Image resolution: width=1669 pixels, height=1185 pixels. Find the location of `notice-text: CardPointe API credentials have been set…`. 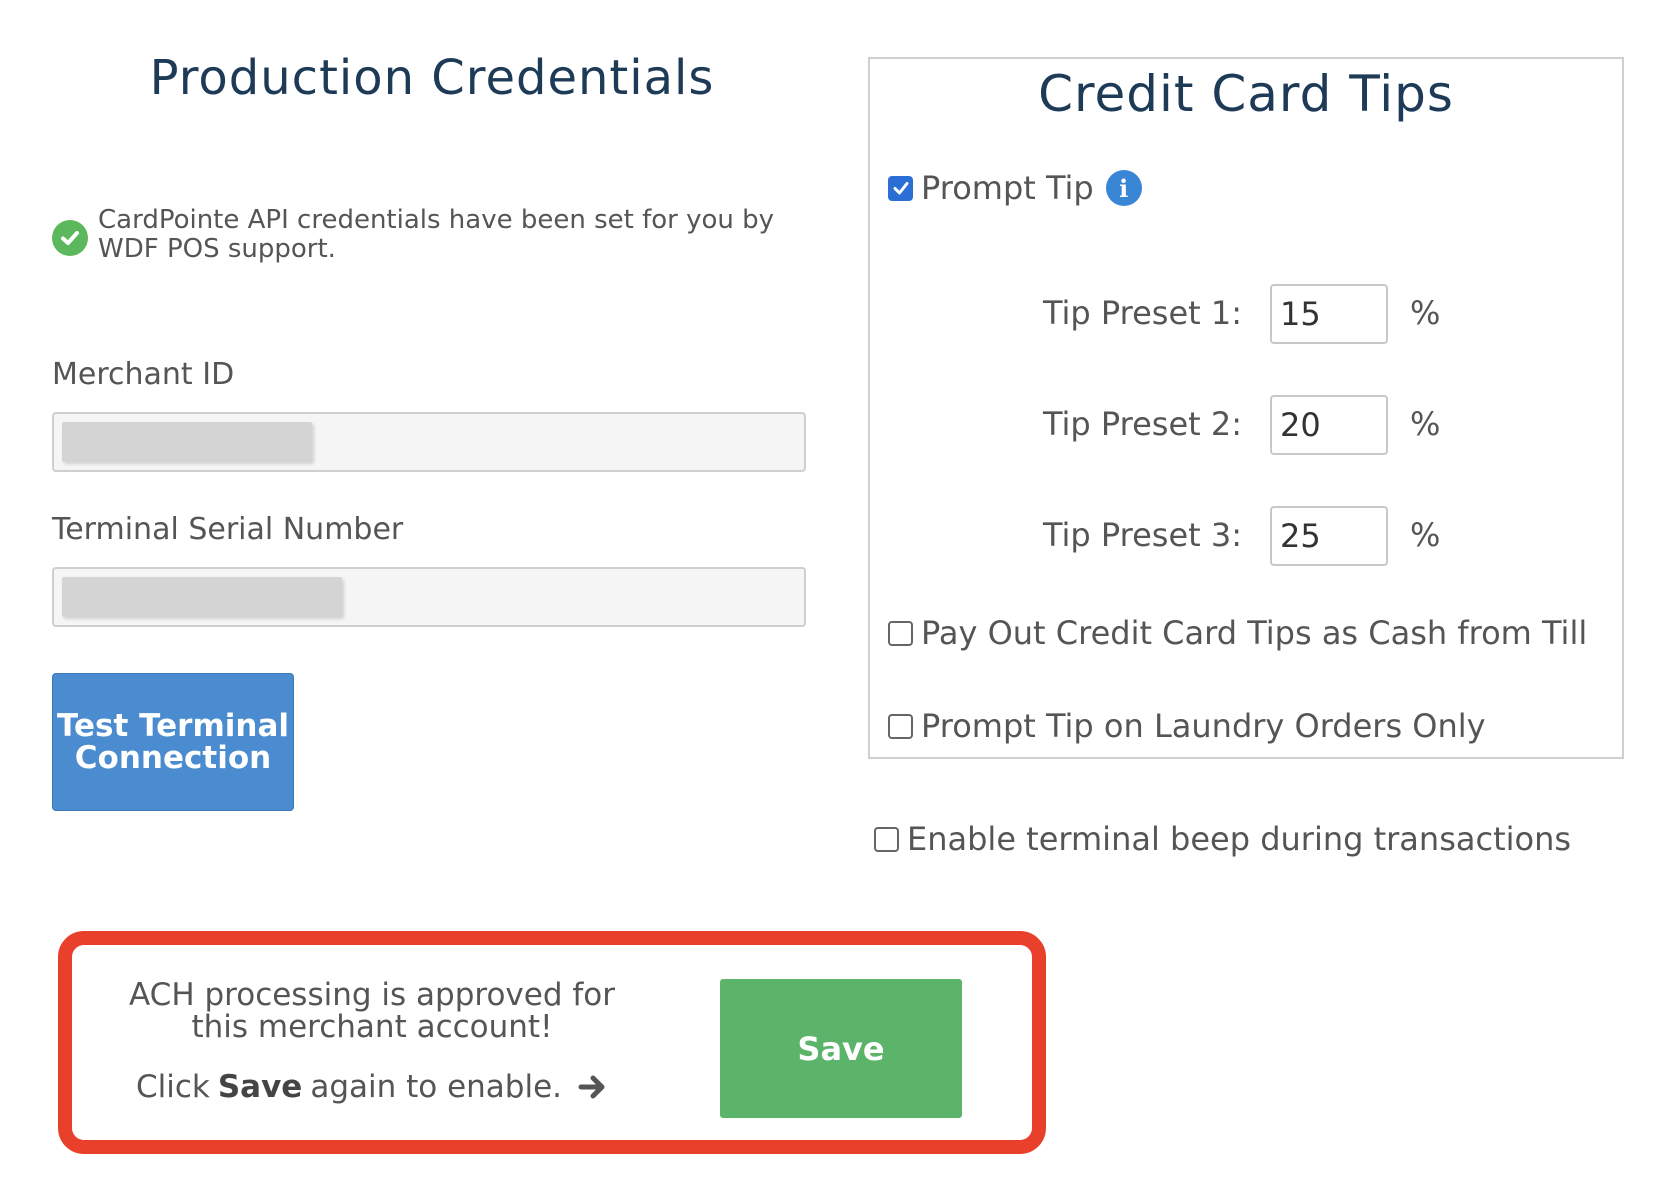

notice-text: CardPointe API credentials have been set… is located at coordinates (436, 234).